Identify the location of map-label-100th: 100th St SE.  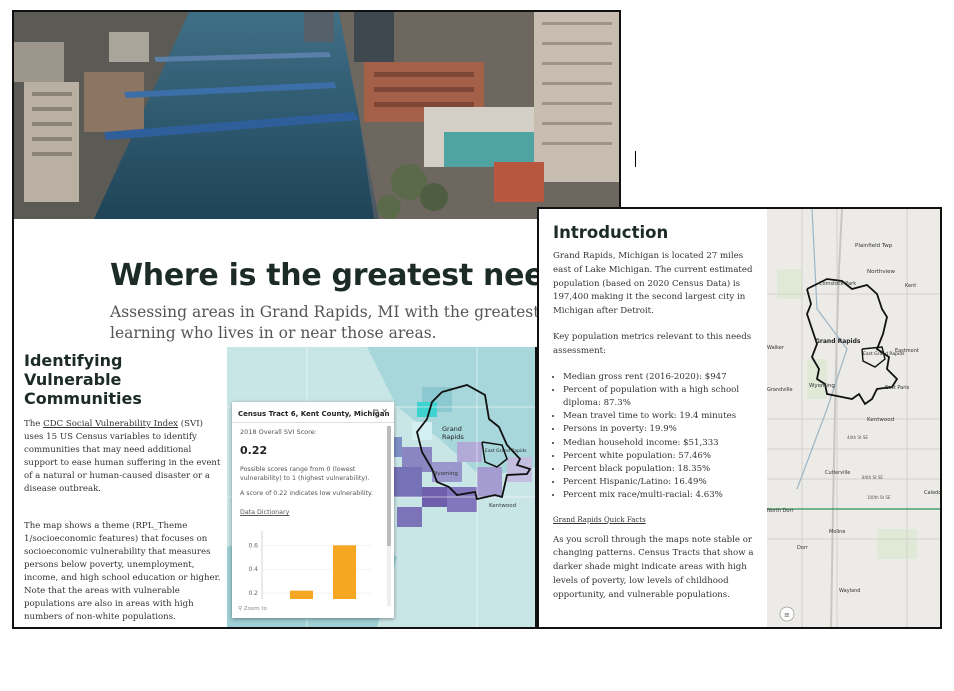
(879, 497).